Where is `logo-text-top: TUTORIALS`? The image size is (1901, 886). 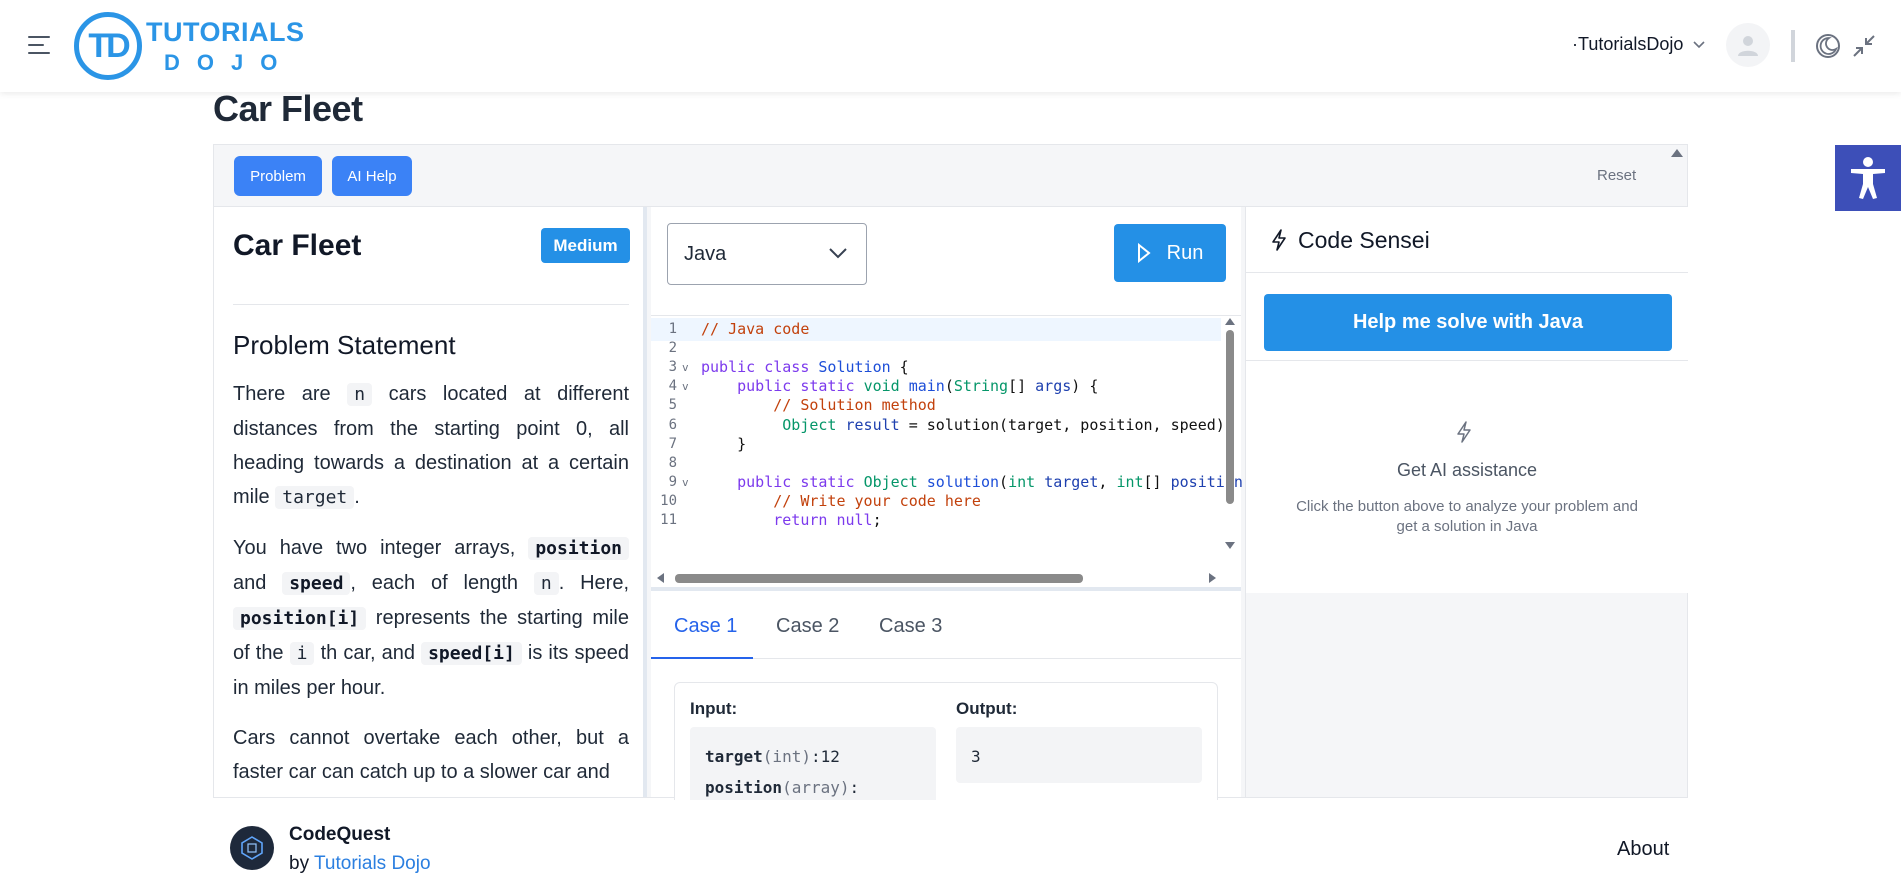 logo-text-top: TUTORIALS is located at coordinates (225, 31).